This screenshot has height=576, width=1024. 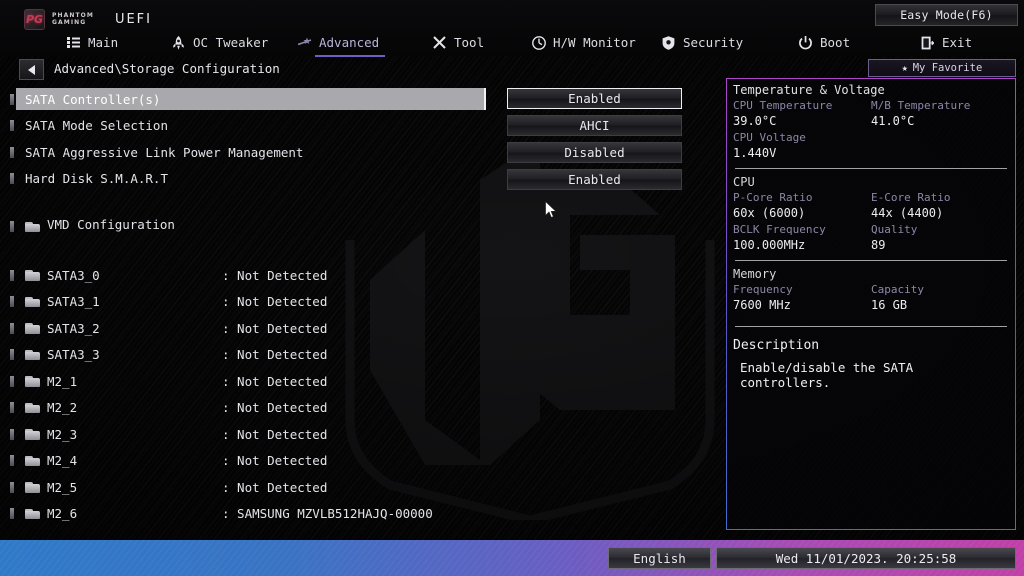 What do you see at coordinates (69, 22) in the screenshot?
I see `brand-line-2: GAMING` at bounding box center [69, 22].